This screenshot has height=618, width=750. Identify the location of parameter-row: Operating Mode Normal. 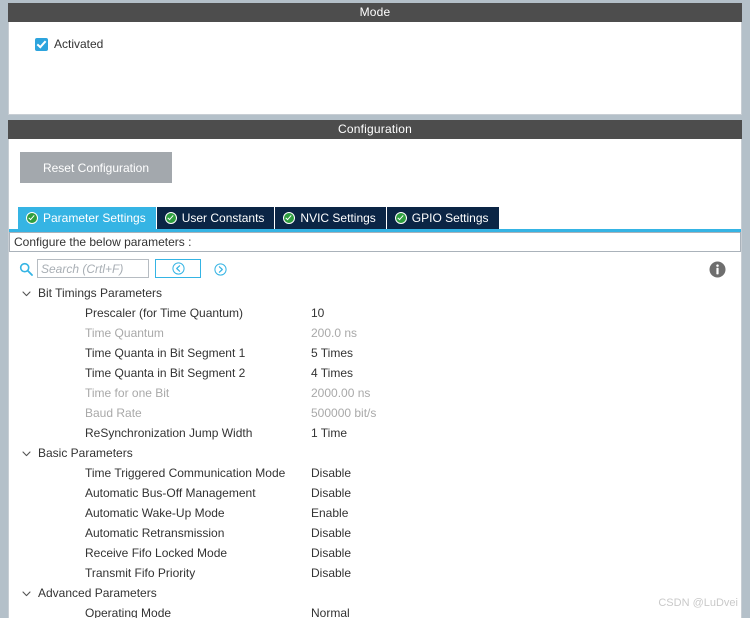
(375, 610).